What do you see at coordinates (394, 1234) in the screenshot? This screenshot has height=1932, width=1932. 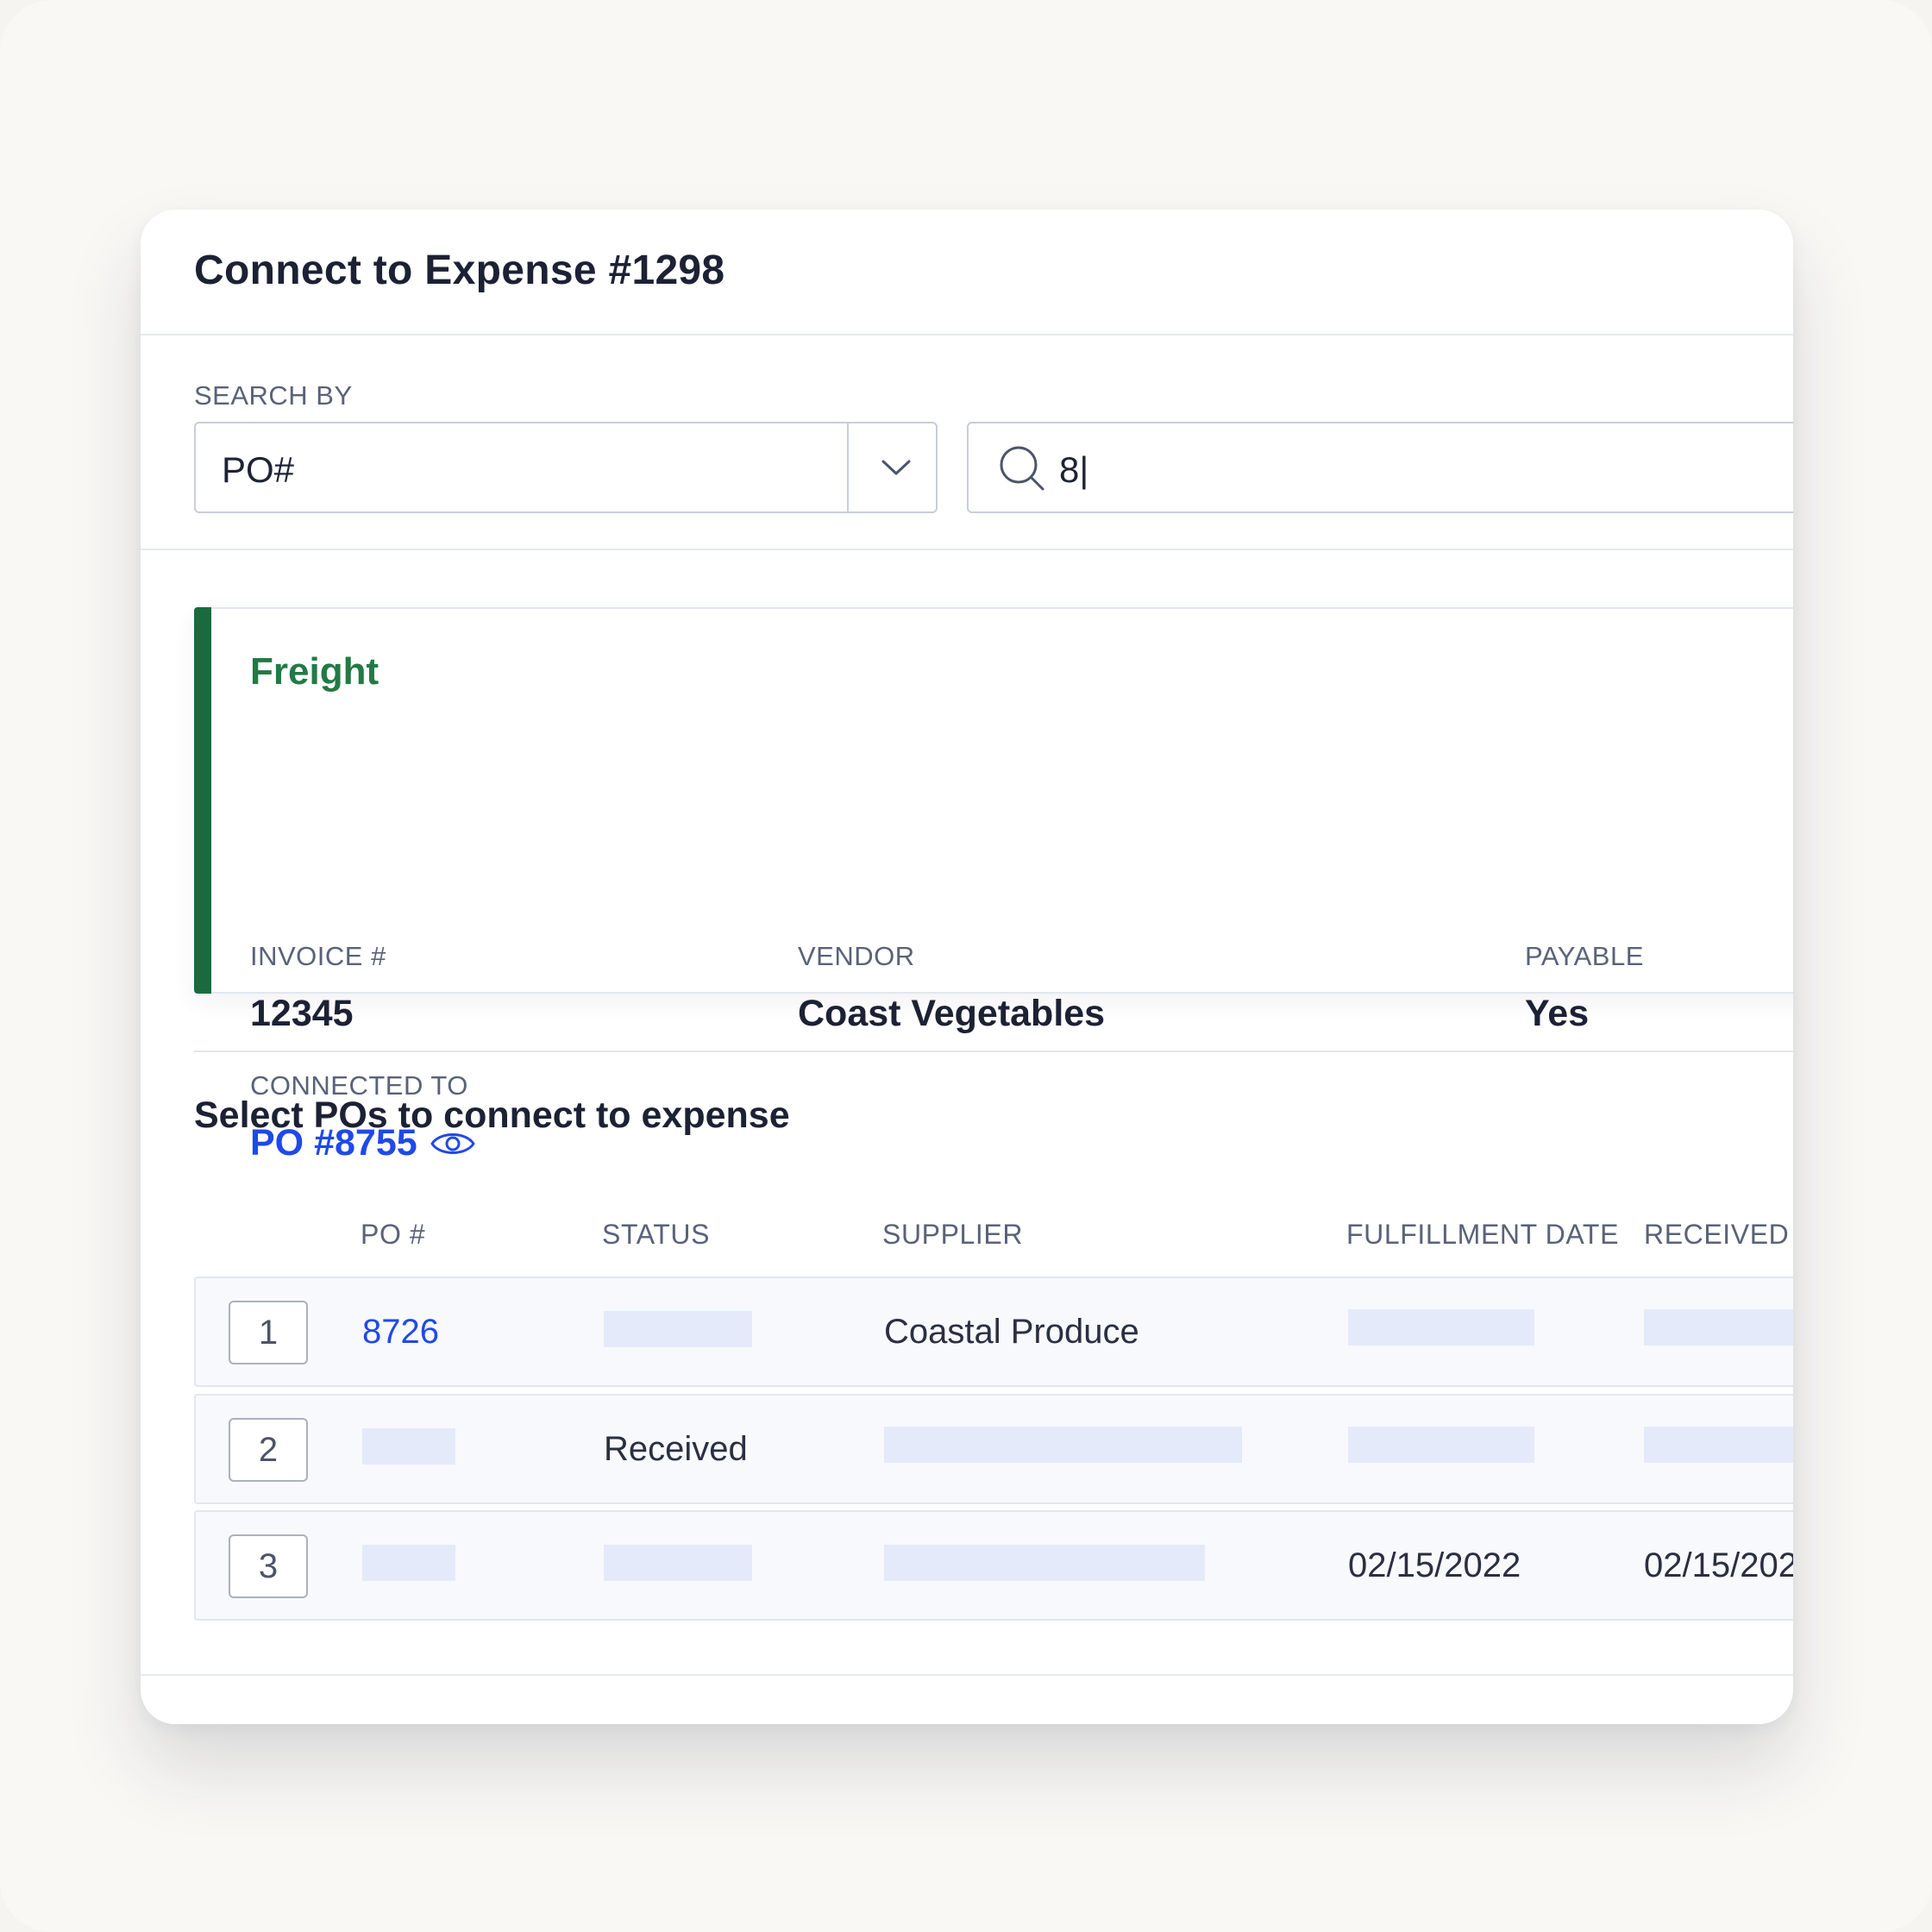 I see `column-header-po: PO #` at bounding box center [394, 1234].